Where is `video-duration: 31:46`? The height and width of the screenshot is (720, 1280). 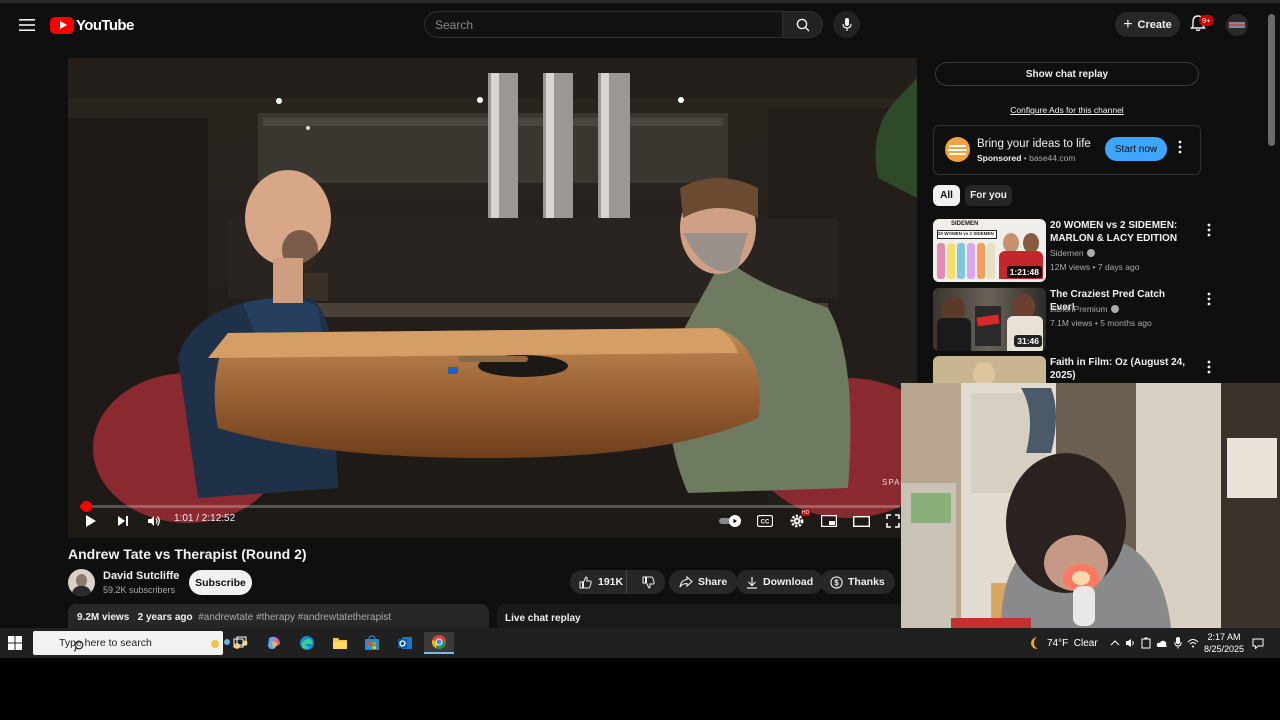 video-duration: 31:46 is located at coordinates (1028, 341).